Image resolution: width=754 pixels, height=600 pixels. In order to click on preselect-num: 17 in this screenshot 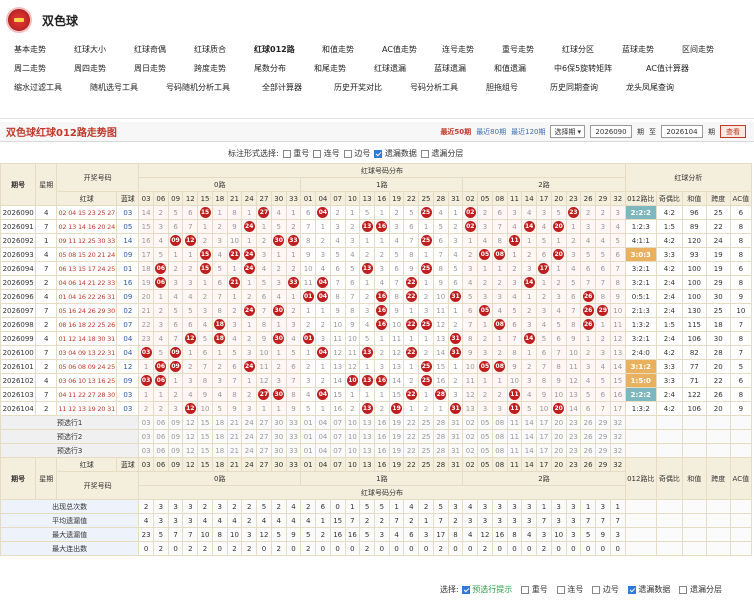, I will do `click(544, 450)`.